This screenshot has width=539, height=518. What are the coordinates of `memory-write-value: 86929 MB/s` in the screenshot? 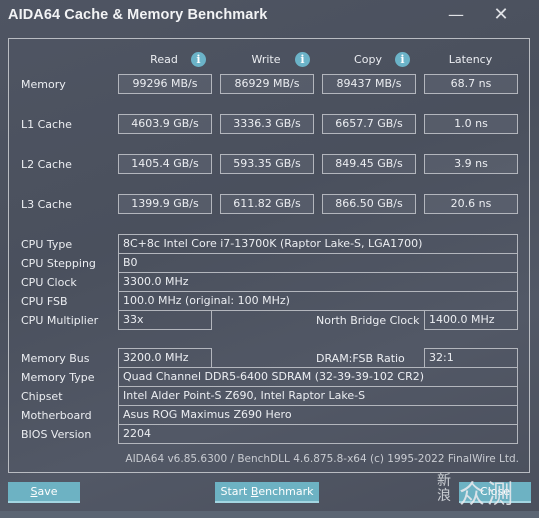 It's located at (267, 84).